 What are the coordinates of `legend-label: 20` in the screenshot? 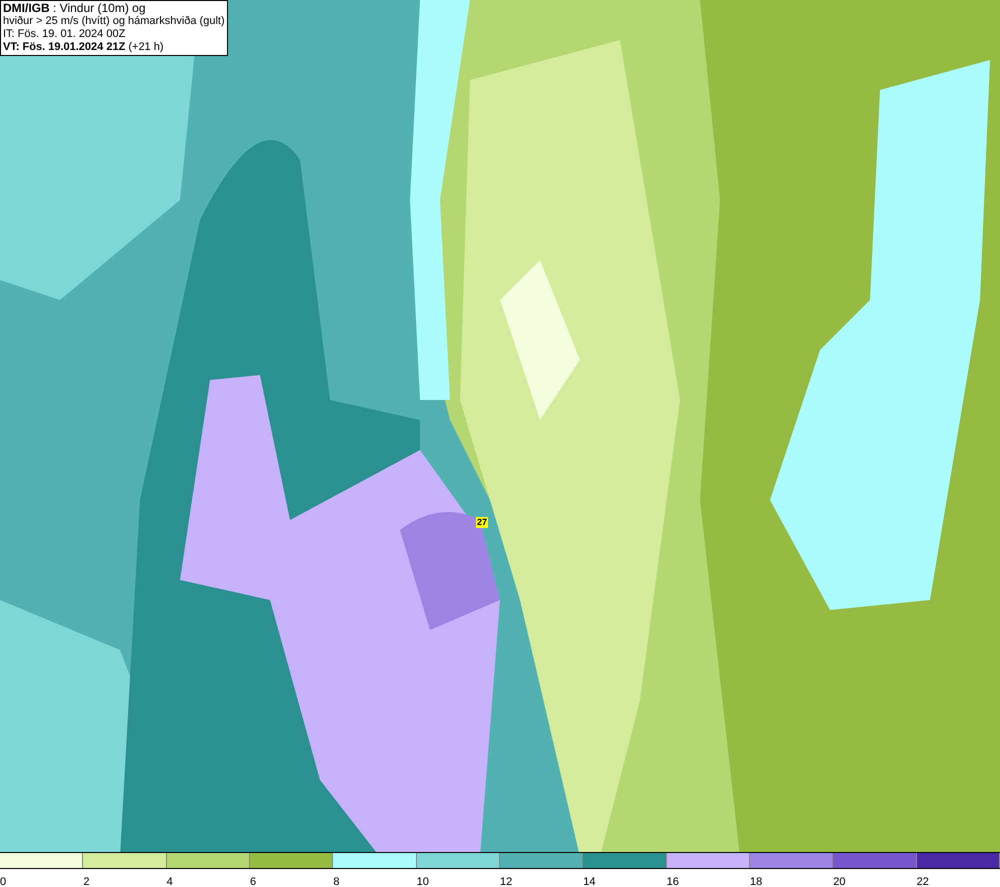 It's located at (839, 881).